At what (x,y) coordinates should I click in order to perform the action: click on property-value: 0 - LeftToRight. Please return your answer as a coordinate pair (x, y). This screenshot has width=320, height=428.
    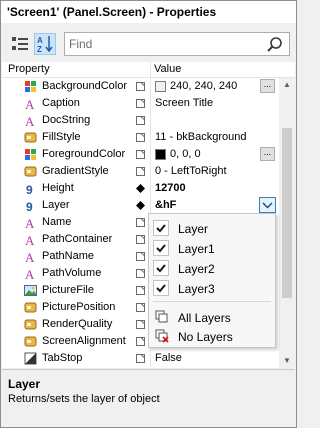
    Looking at the image, I should click on (191, 171).